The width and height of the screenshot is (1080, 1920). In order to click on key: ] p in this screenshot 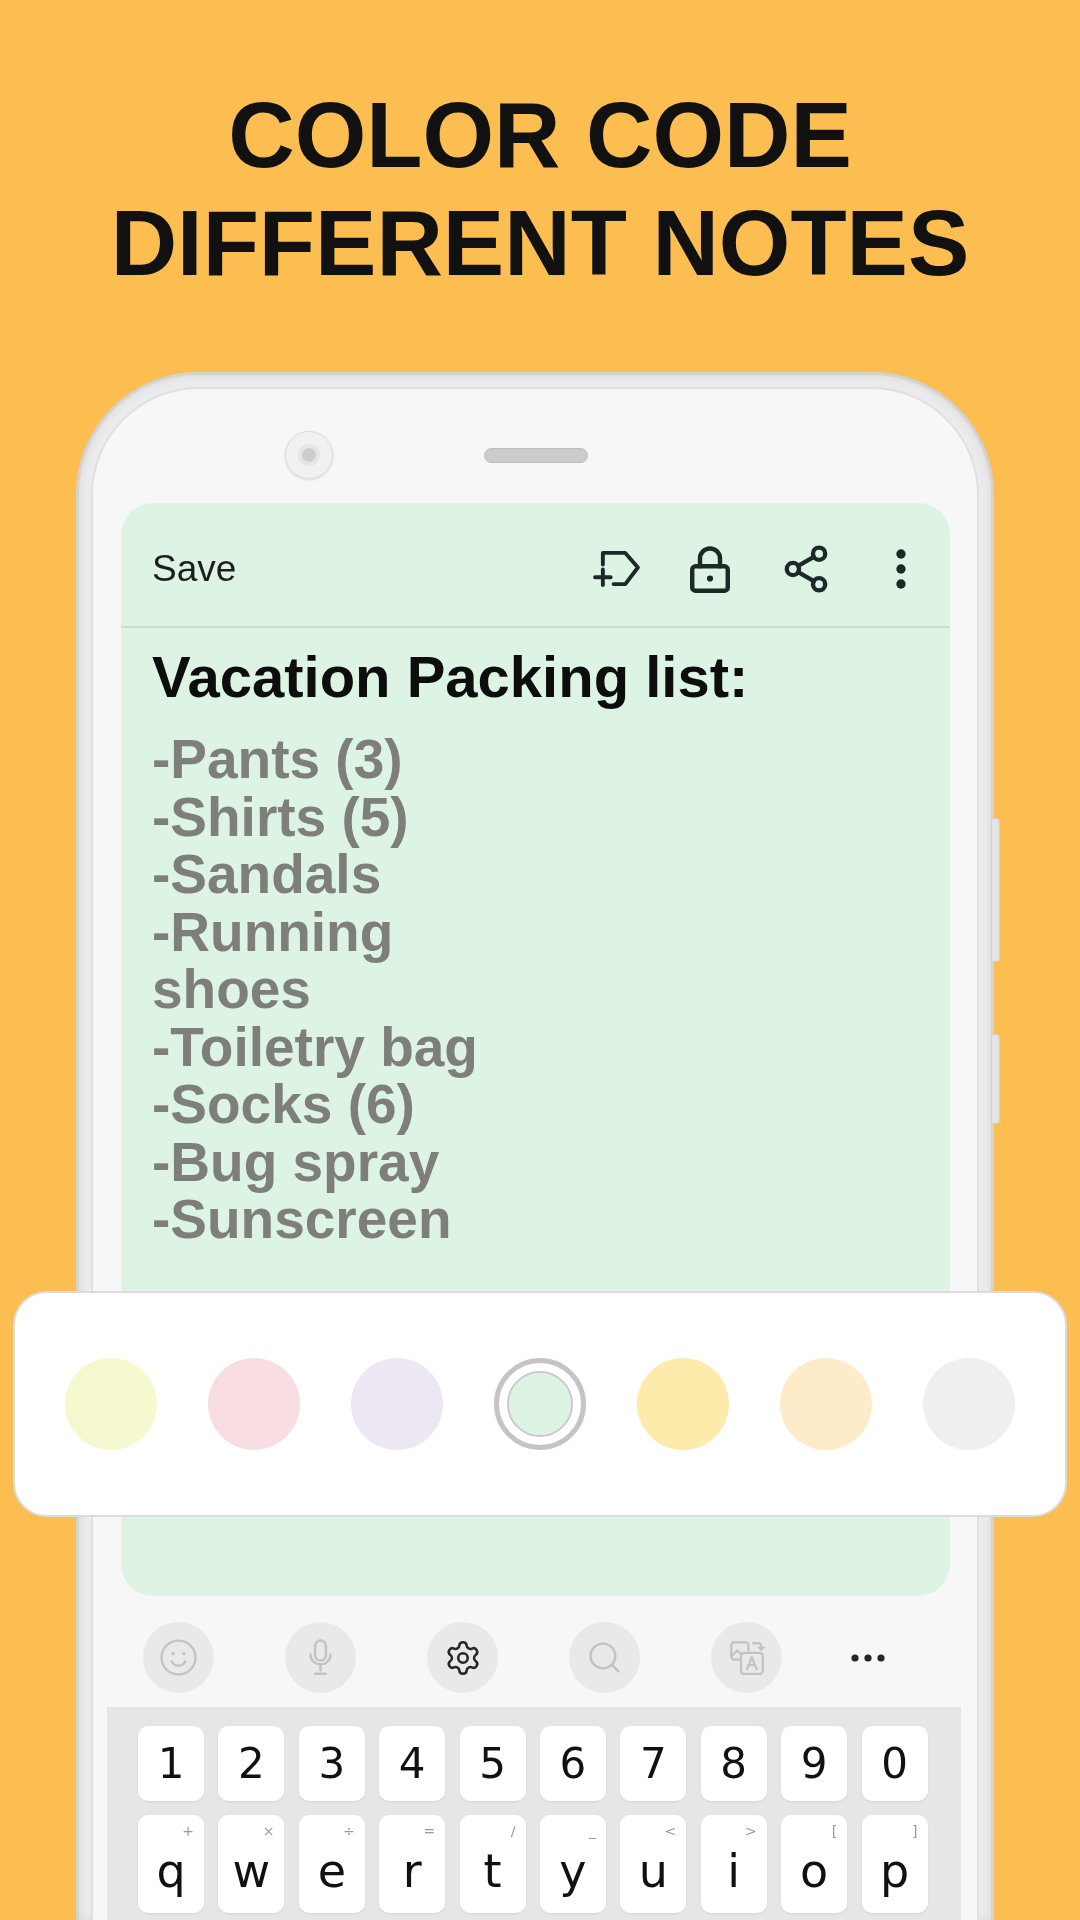, I will do `click(894, 1864)`.